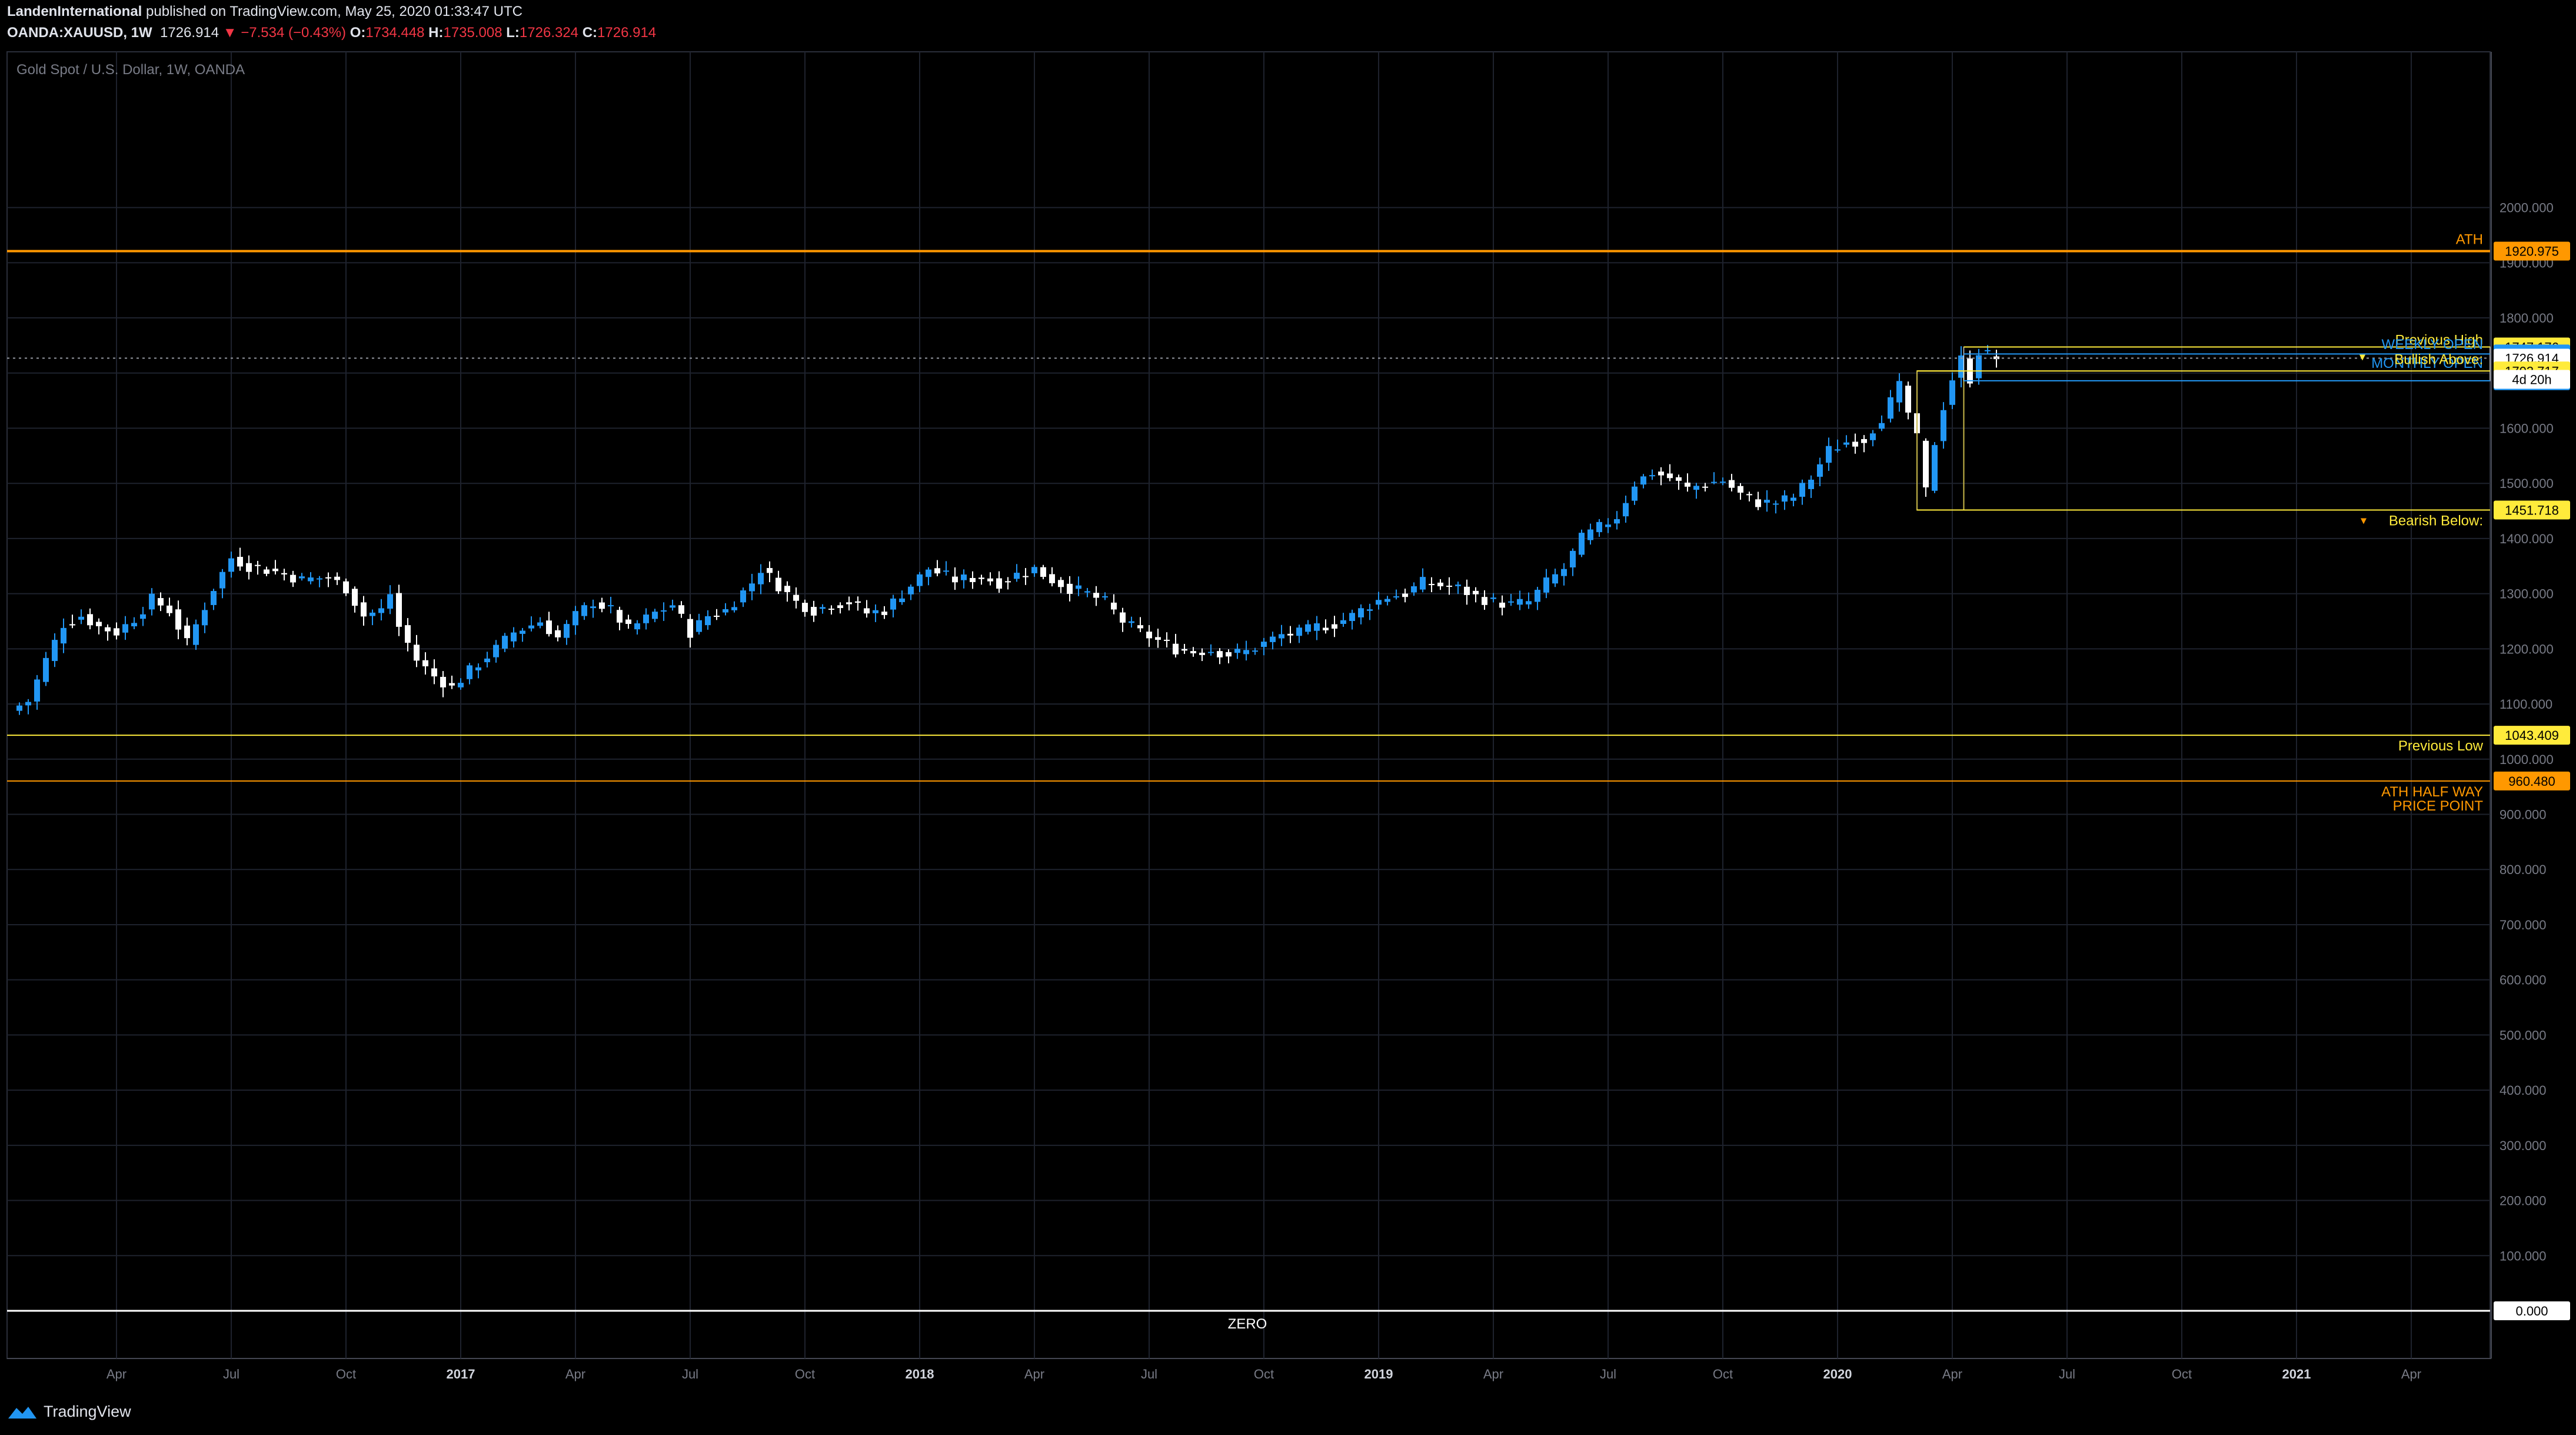  I want to click on x-tick-label: 2020, so click(1837, 1374).